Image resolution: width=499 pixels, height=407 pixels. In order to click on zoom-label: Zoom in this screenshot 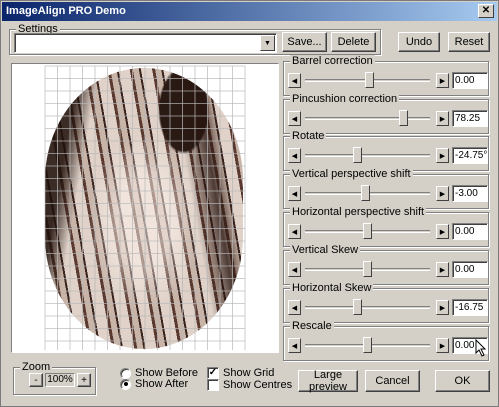, I will do `click(36, 367)`.